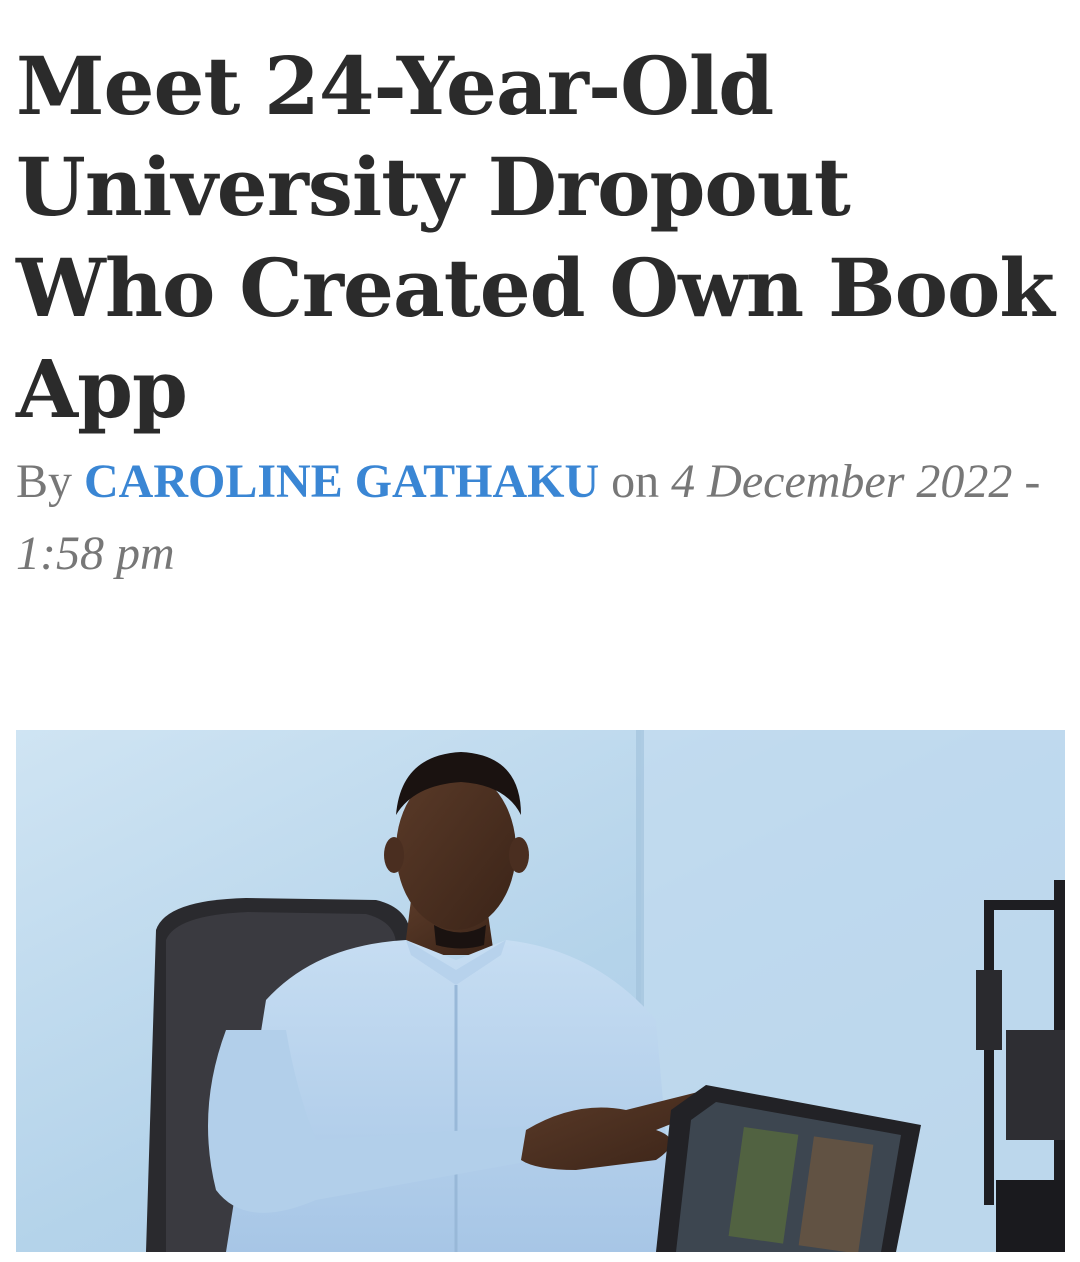  What do you see at coordinates (44, 481) in the screenshot?
I see `byline-prefix: By` at bounding box center [44, 481].